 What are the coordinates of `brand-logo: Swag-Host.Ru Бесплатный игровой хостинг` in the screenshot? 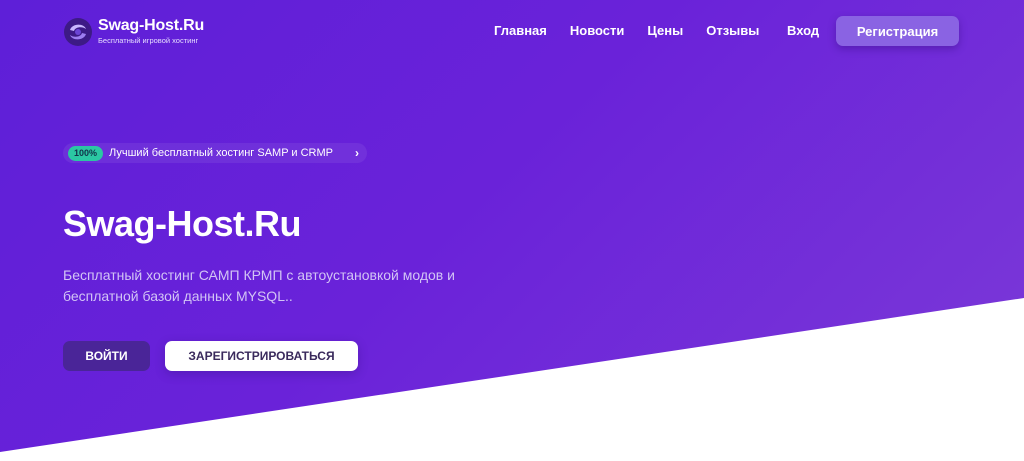 It's located at (134, 31).